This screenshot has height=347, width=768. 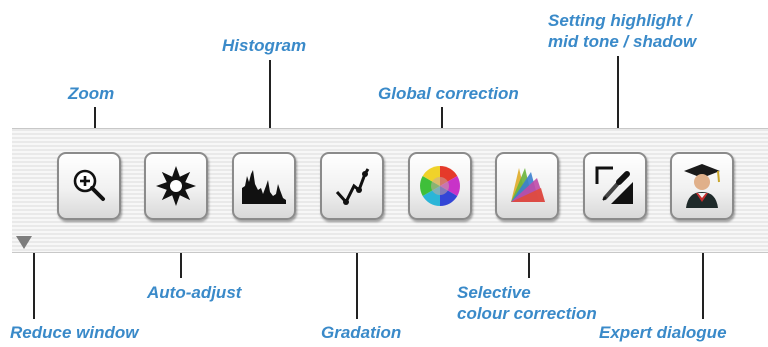 I want to click on selective-colour-correction-button, so click(x=527, y=186).